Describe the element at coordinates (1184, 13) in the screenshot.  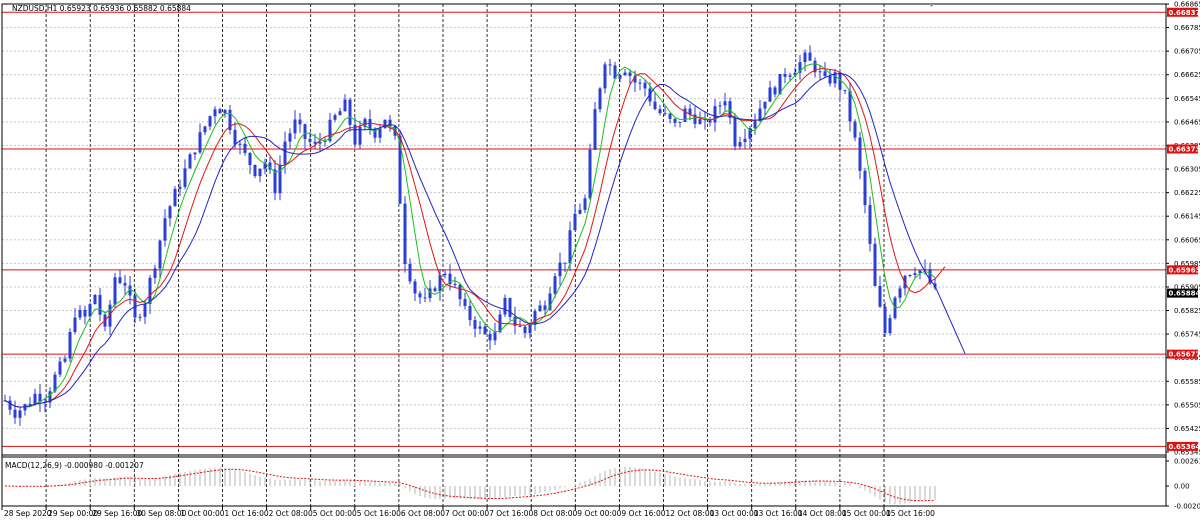
I see `price-level-label: 0.66837` at that location.